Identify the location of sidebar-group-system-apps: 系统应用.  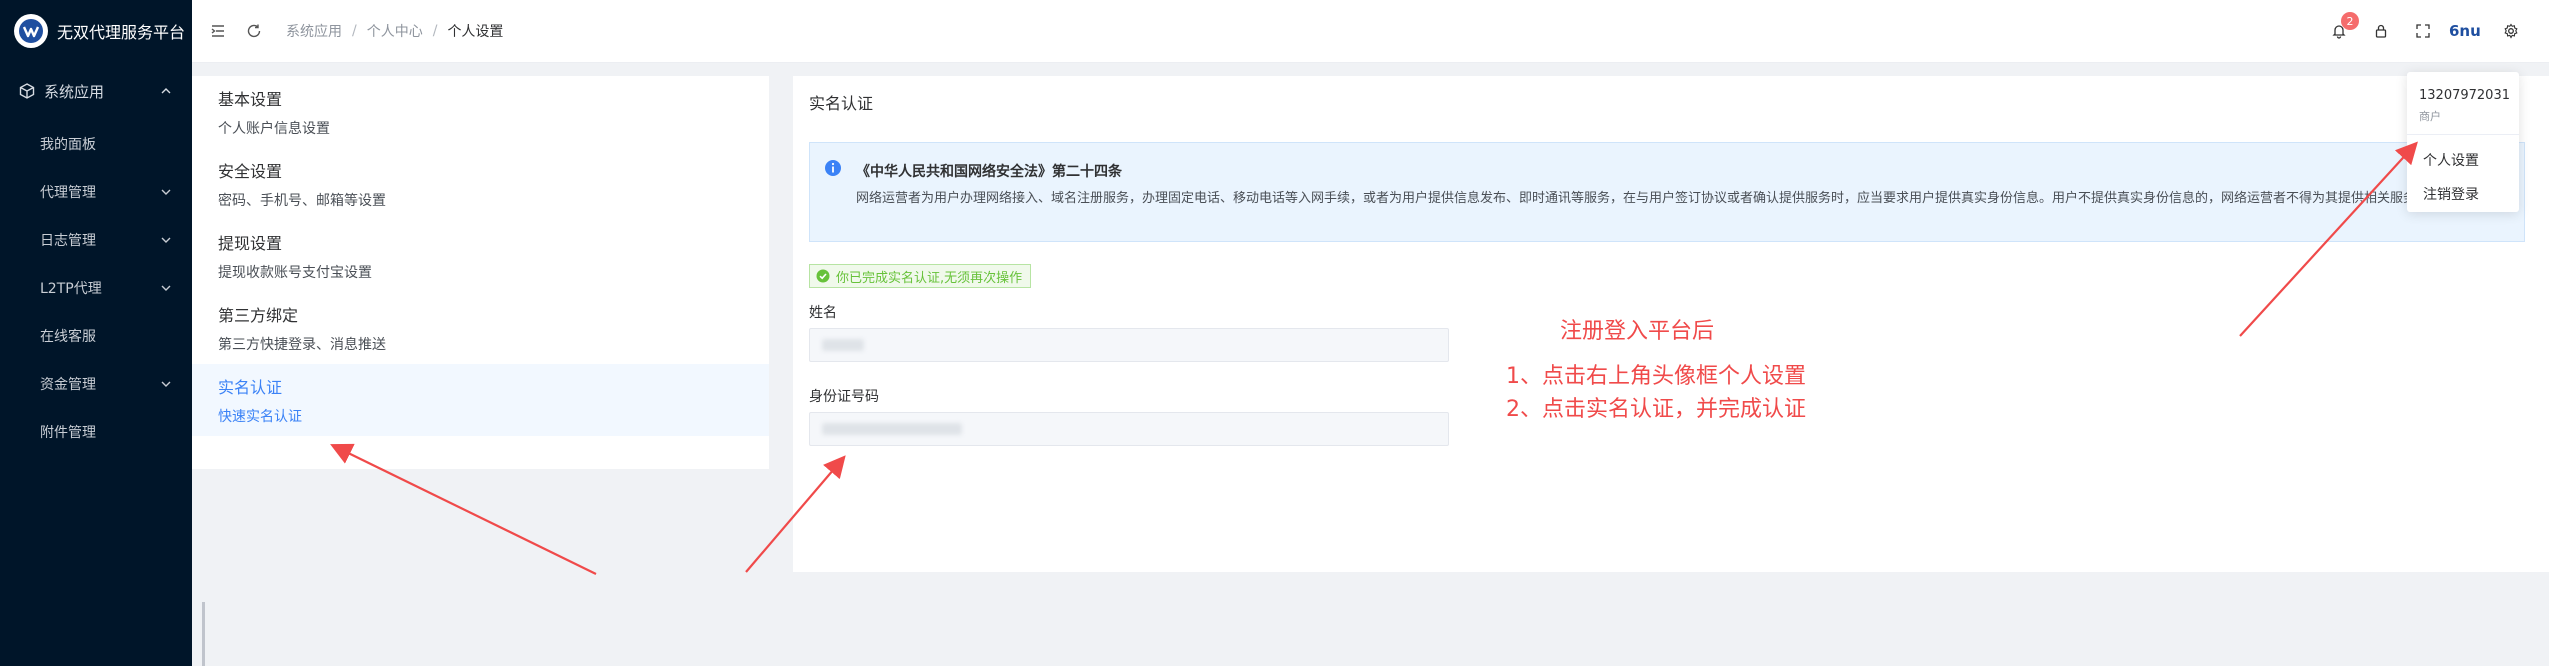
(96, 91).